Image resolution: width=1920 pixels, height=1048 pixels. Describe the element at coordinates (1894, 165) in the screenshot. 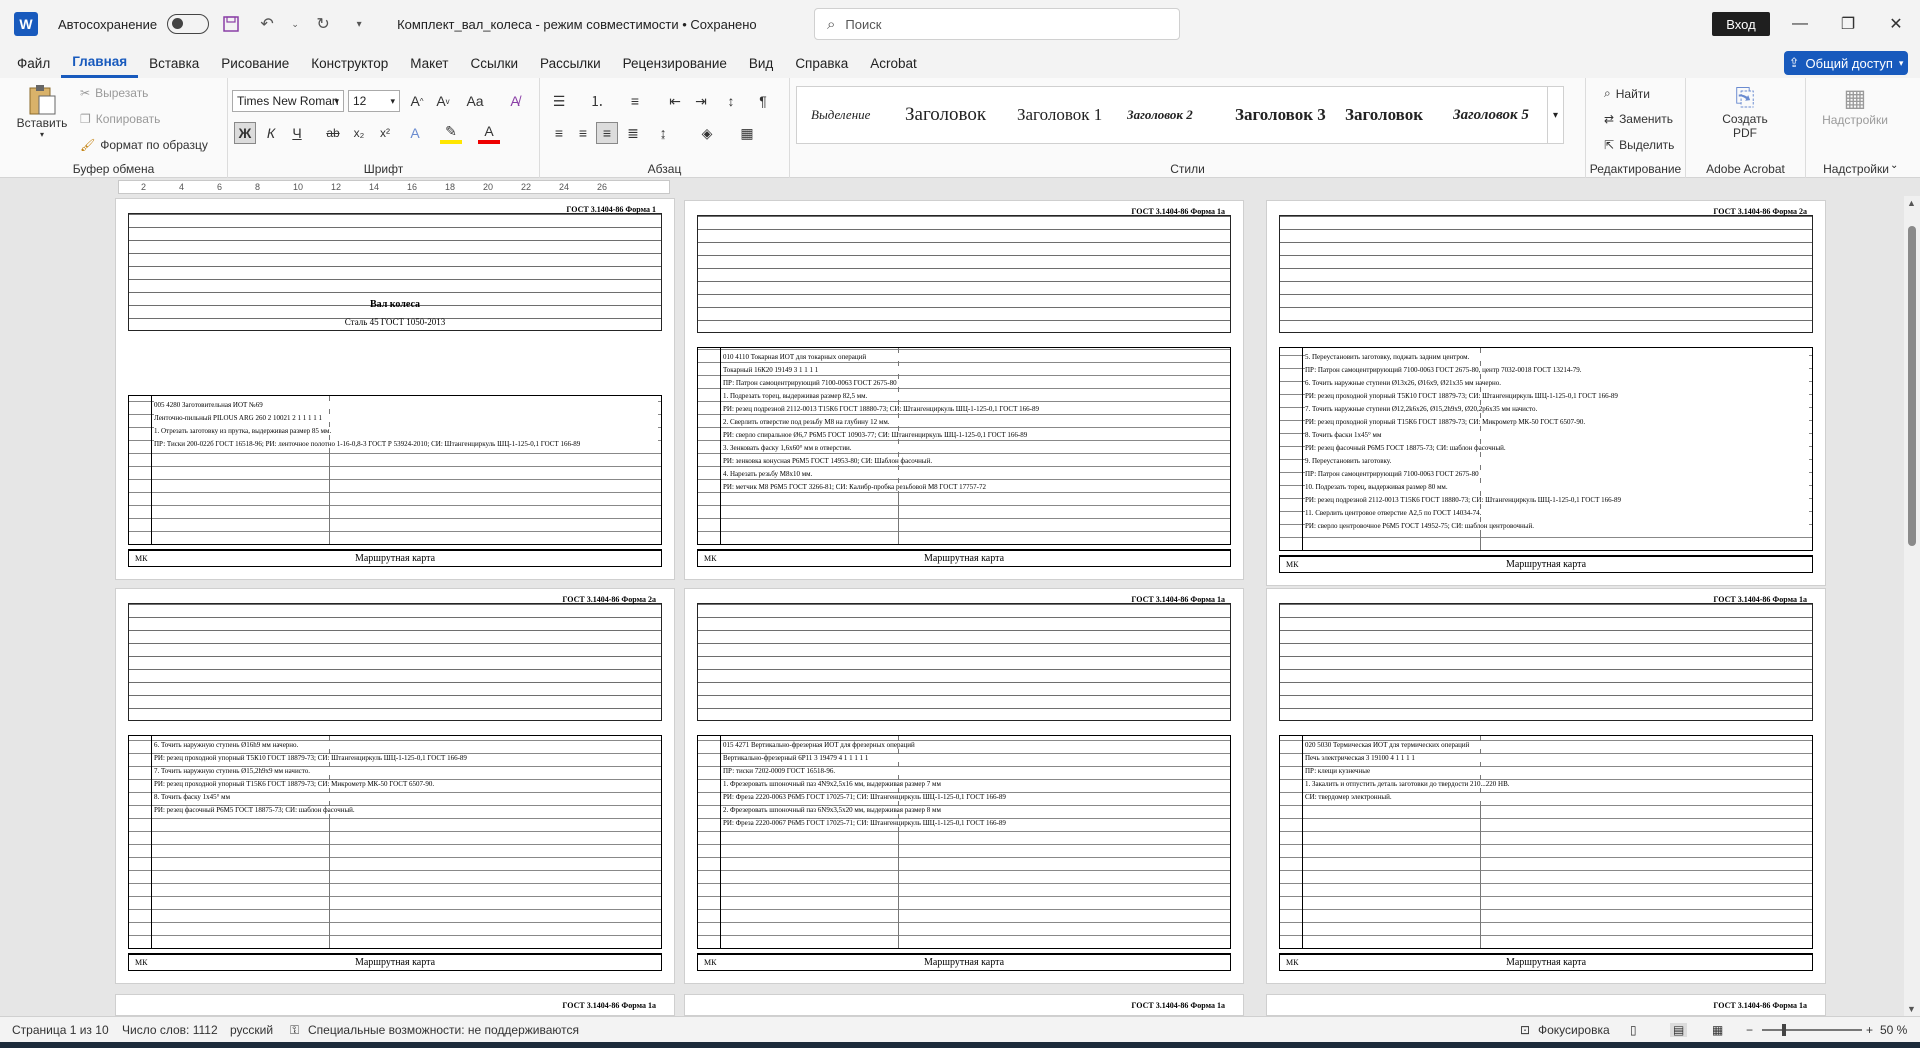

I see `collapse-ribbon-icon: ⌄` at that location.